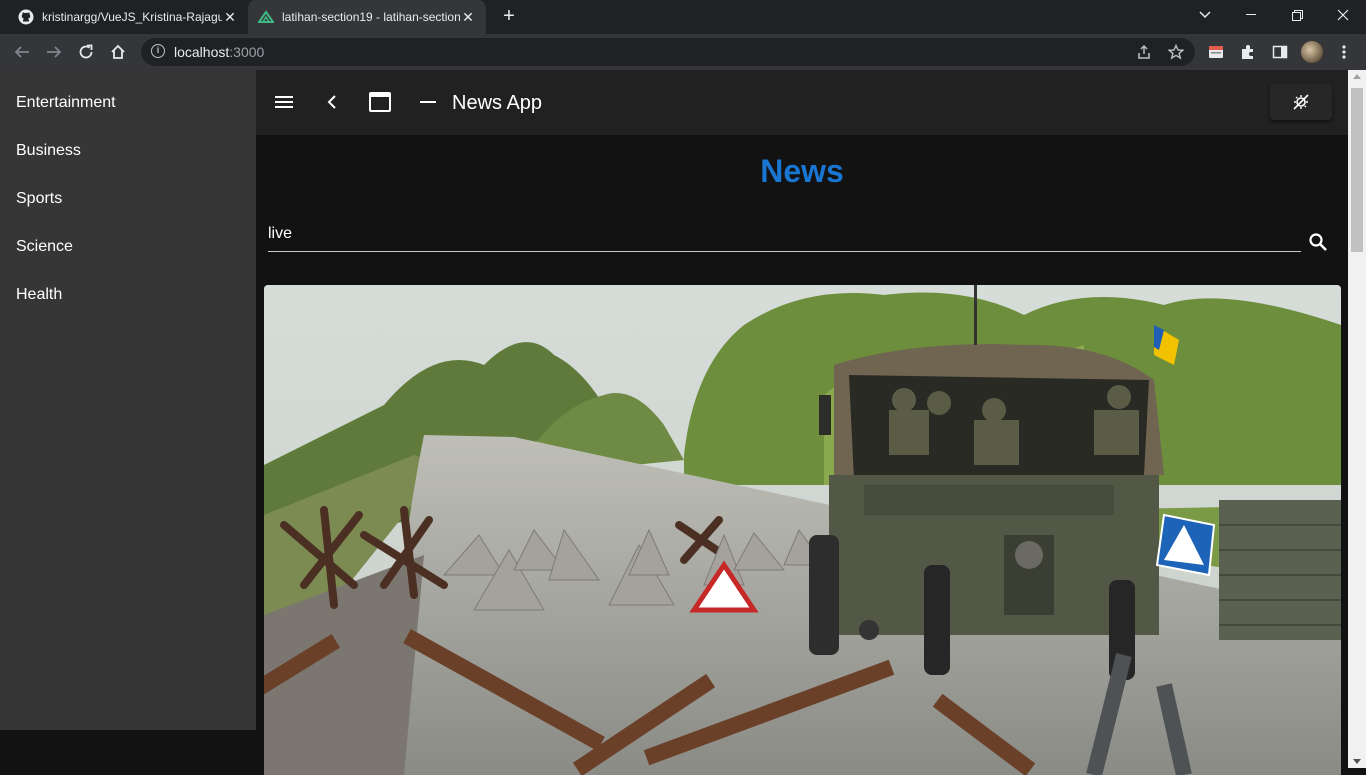 The height and width of the screenshot is (775, 1366). Describe the element at coordinates (428, 102) in the screenshot. I see `minus-icon` at that location.